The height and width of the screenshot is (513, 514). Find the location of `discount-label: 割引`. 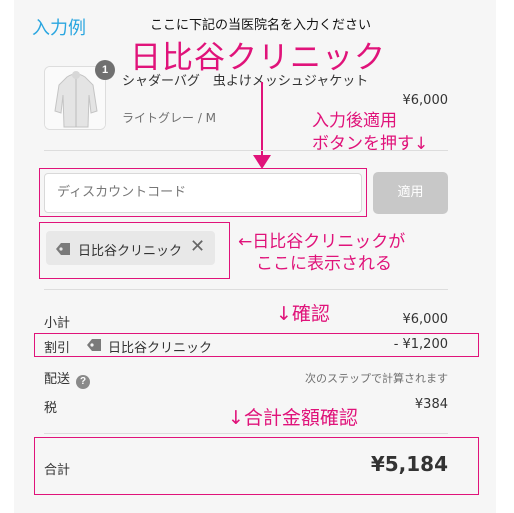

discount-label: 割引 is located at coordinates (57, 348).